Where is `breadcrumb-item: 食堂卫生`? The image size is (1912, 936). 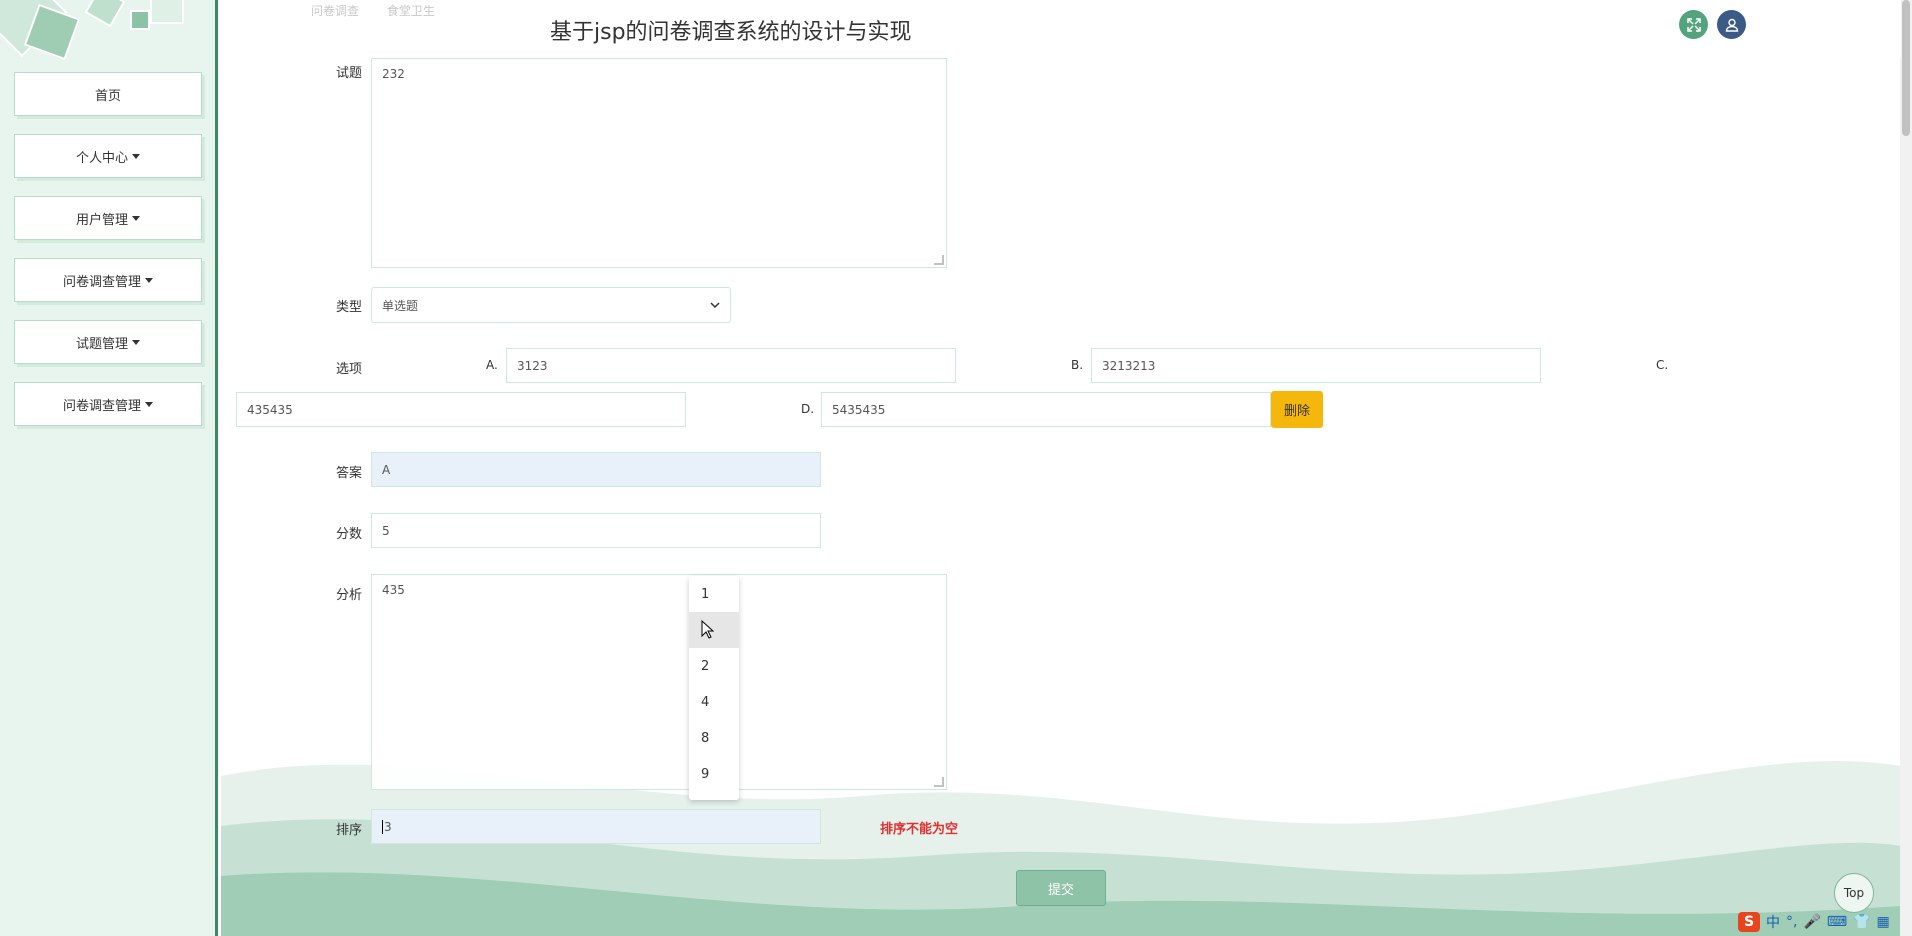 breadcrumb-item: 食堂卫生 is located at coordinates (411, 11).